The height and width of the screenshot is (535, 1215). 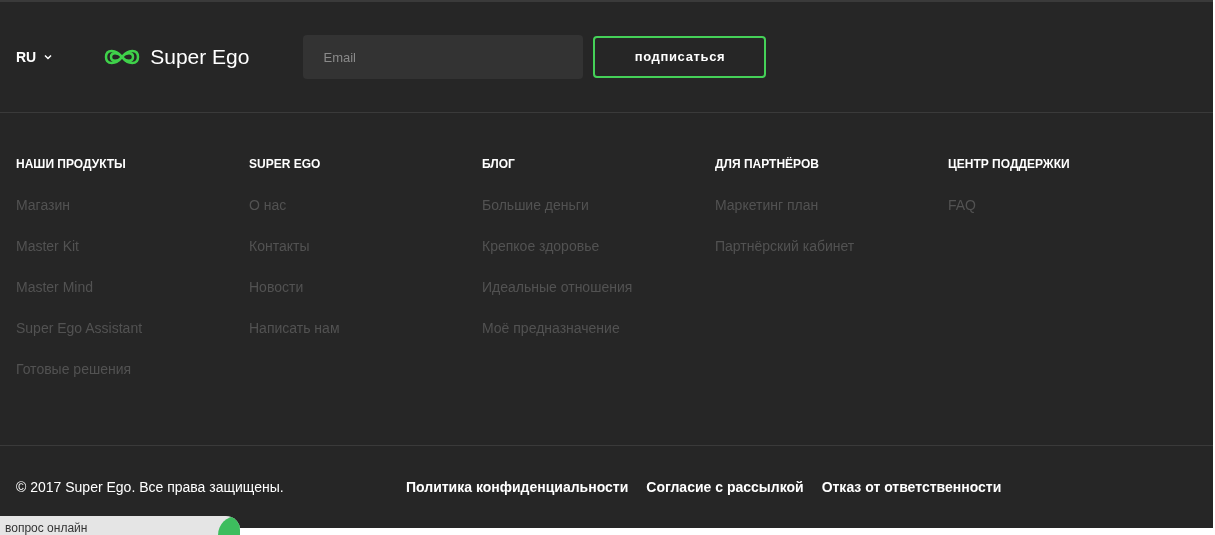 What do you see at coordinates (285, 164) in the screenshot?
I see `column-heading: SUPER EGO` at bounding box center [285, 164].